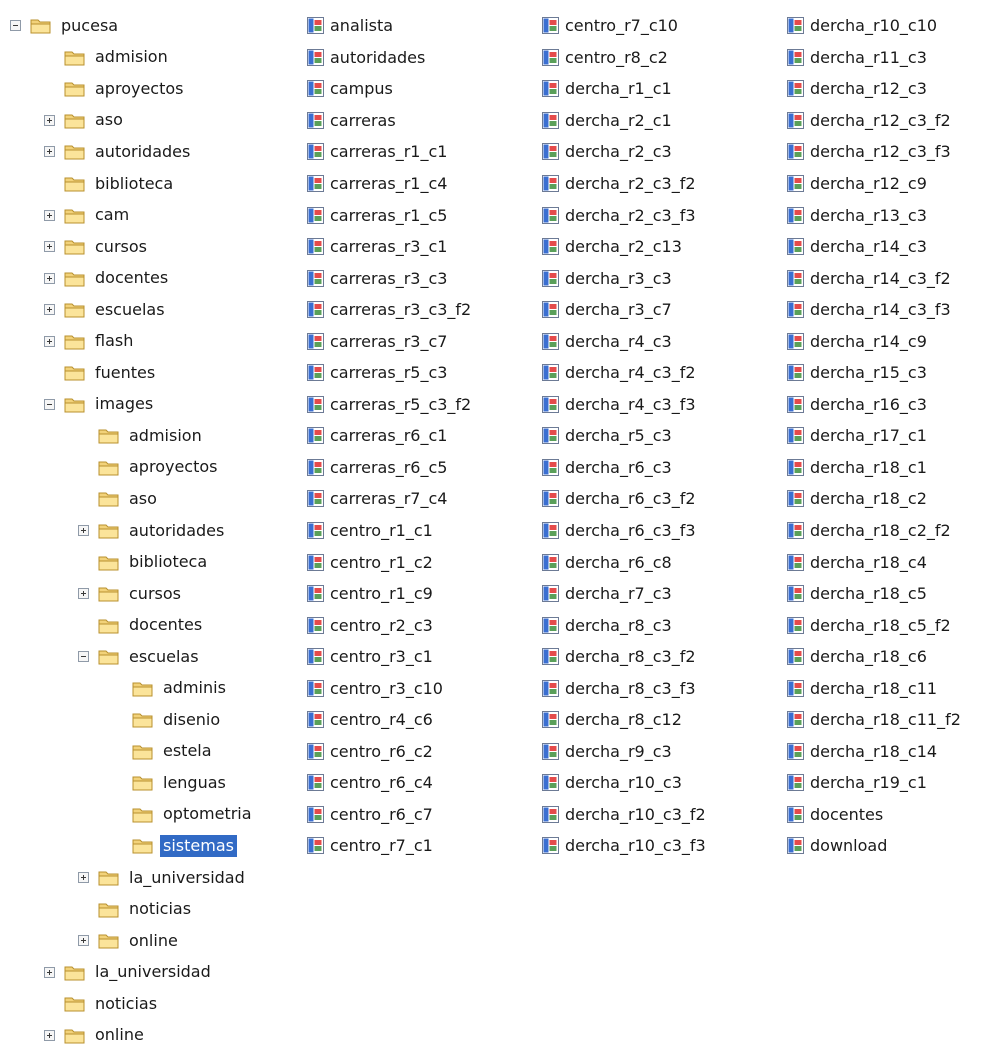 This screenshot has width=998, height=1059. Describe the element at coordinates (873, 468) in the screenshot. I see `file-item: dercha_r18_c1` at that location.